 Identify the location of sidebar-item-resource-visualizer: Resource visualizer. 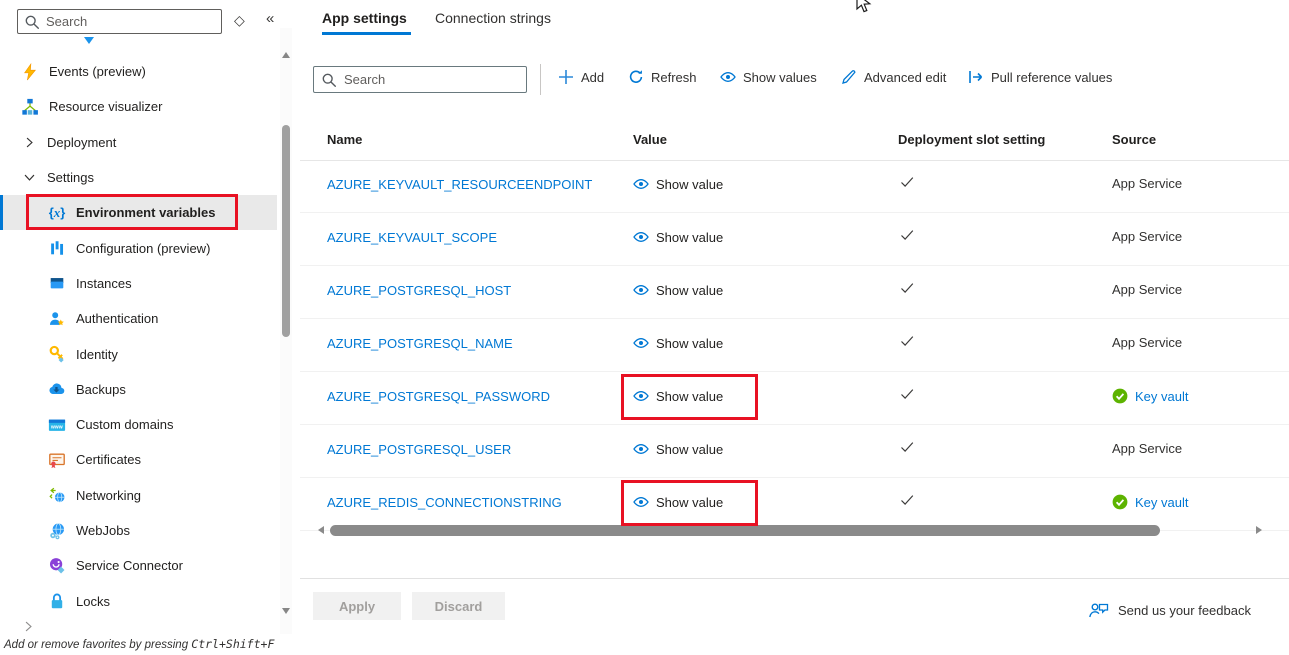
(138, 106).